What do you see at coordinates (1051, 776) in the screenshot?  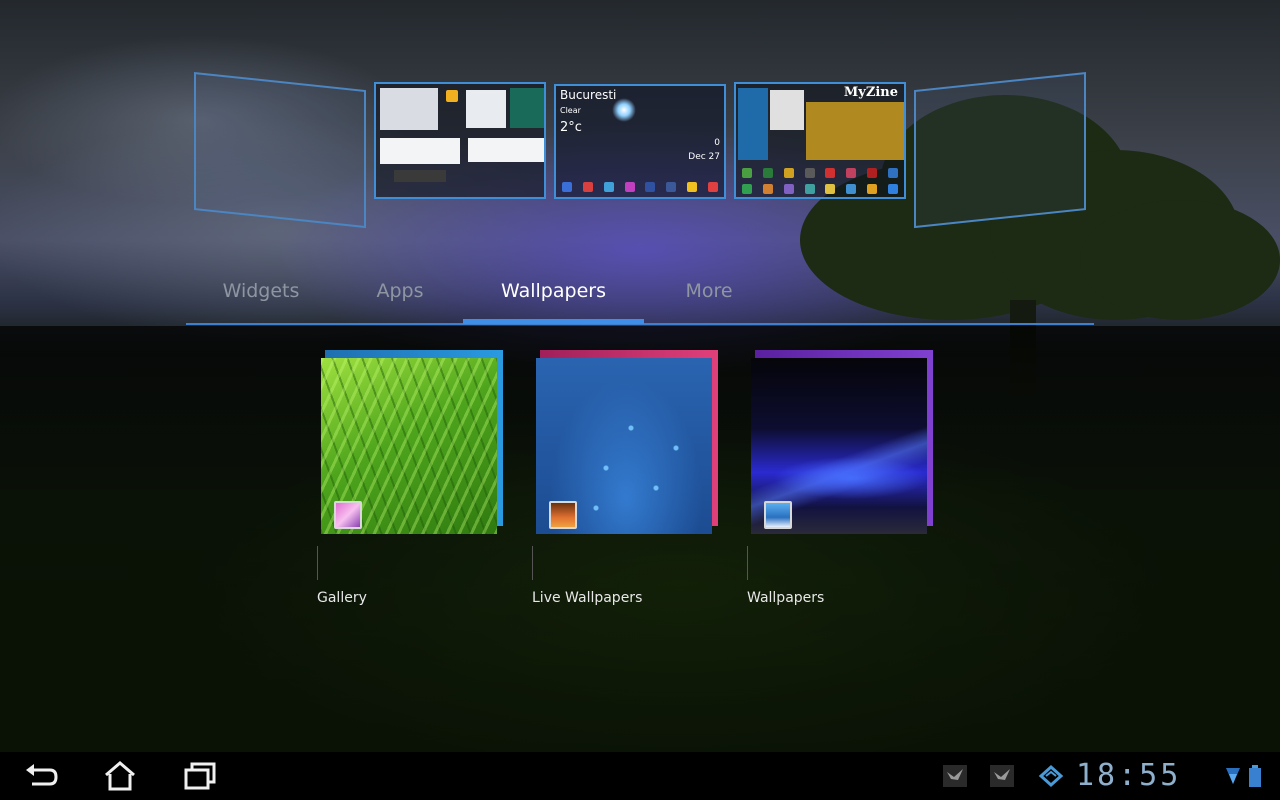 I see `sync-icon` at bounding box center [1051, 776].